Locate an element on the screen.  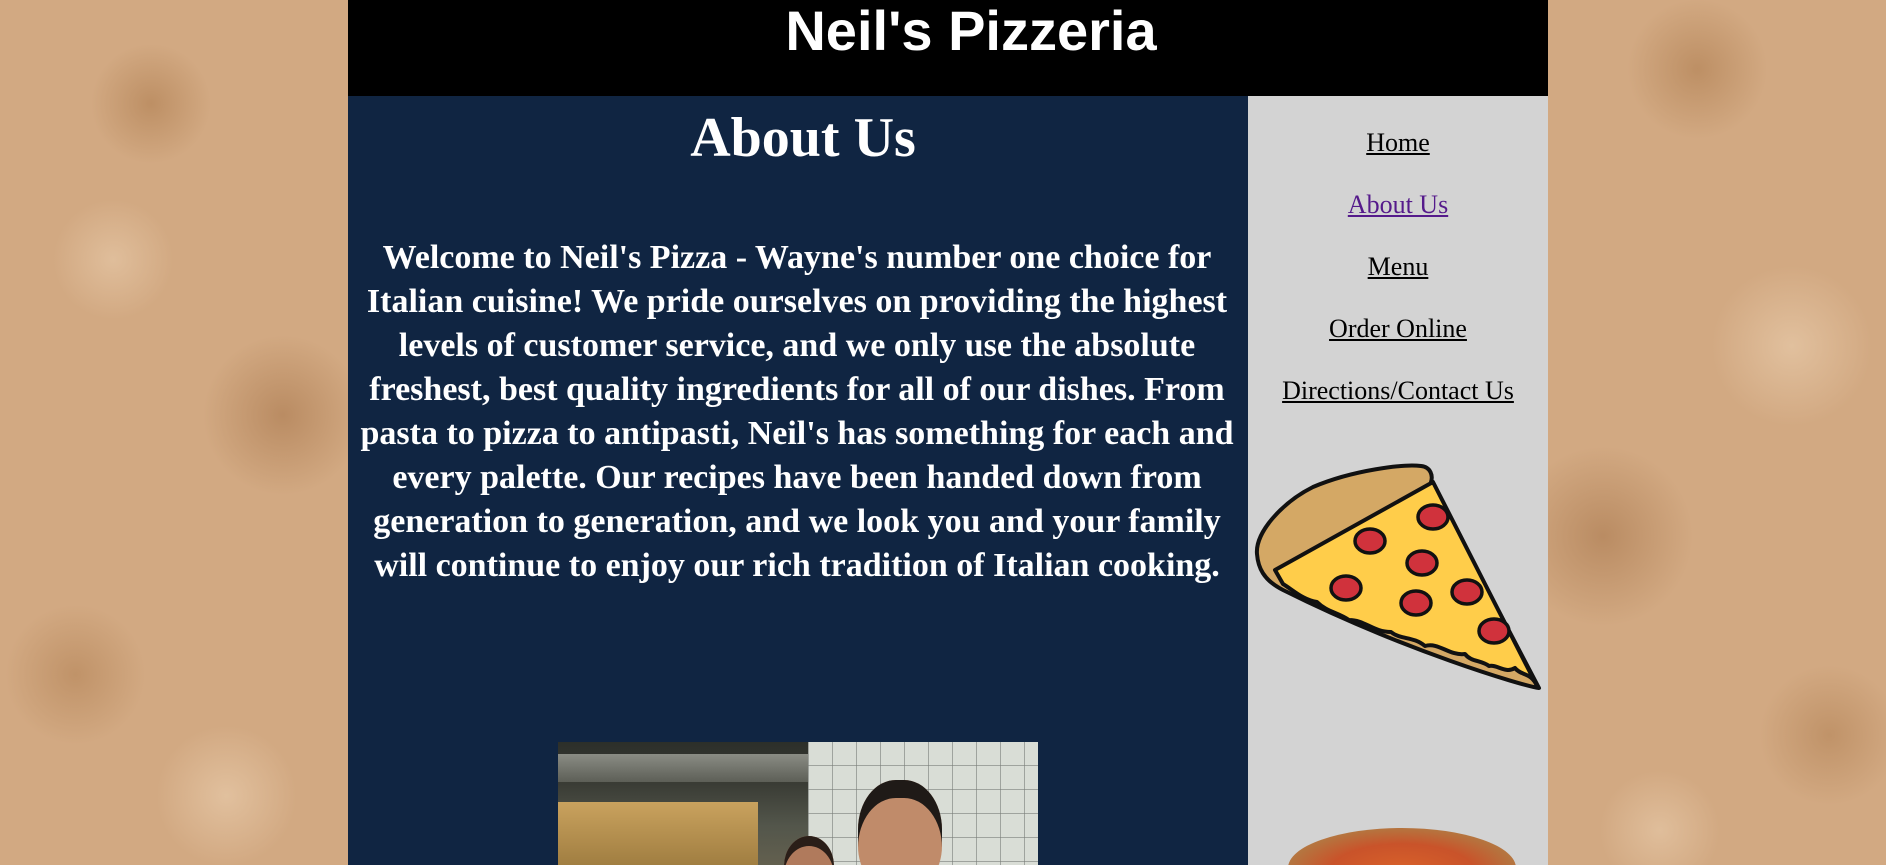
site-title: Neil's Pizzeria is located at coordinates (971, 31).